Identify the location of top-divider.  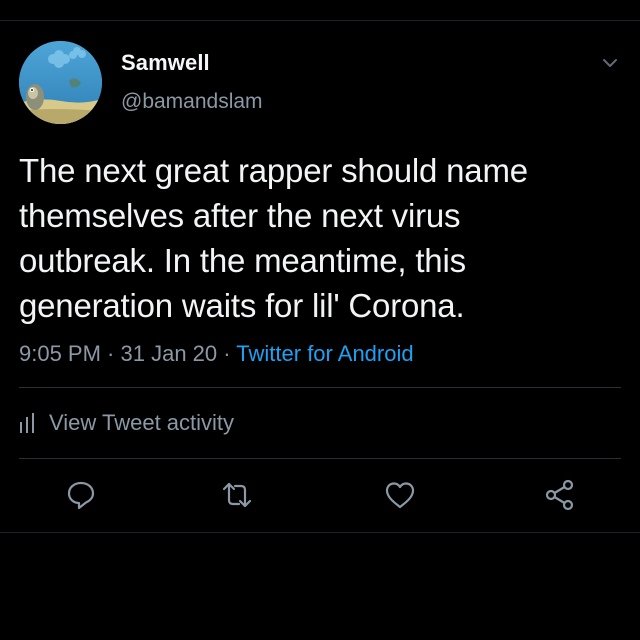
(320, 20).